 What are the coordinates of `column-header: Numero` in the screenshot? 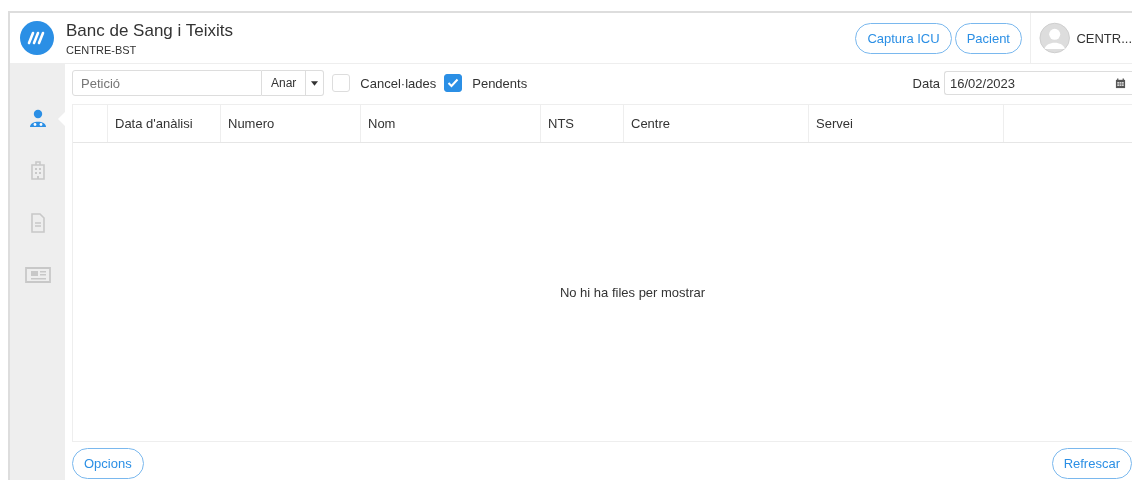 It's located at (251, 123).